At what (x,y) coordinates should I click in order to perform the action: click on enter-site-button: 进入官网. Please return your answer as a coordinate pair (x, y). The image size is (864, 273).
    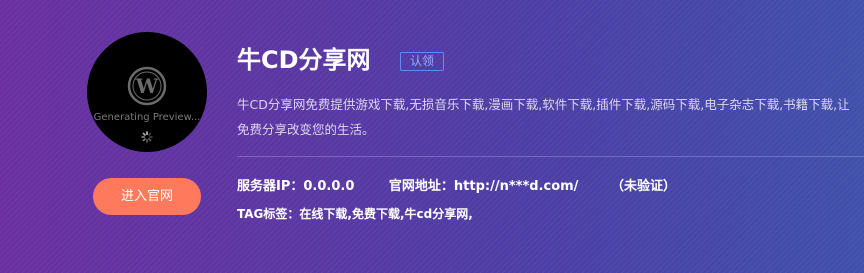
    Looking at the image, I should click on (147, 196).